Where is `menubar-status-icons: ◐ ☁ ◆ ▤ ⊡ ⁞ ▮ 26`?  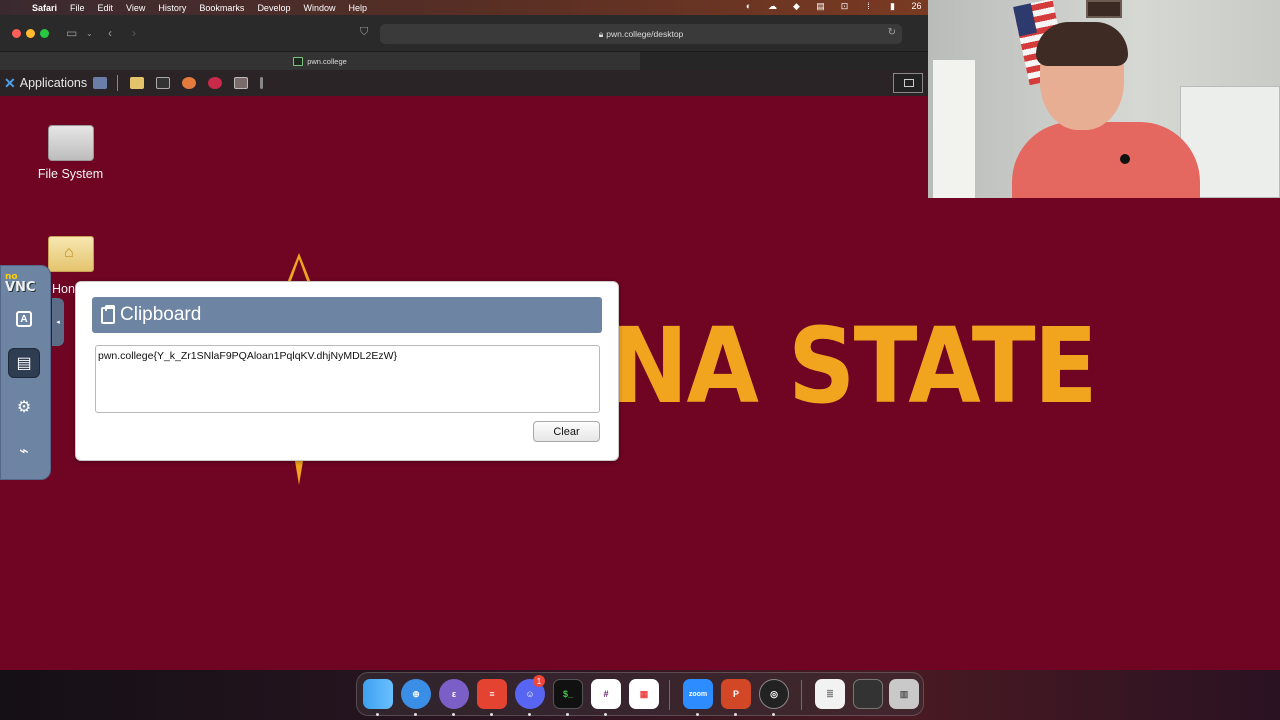 menubar-status-icons: ◐ ☁ ◆ ▤ ⊡ ⁞ ▮ 26 is located at coordinates (832, 6).